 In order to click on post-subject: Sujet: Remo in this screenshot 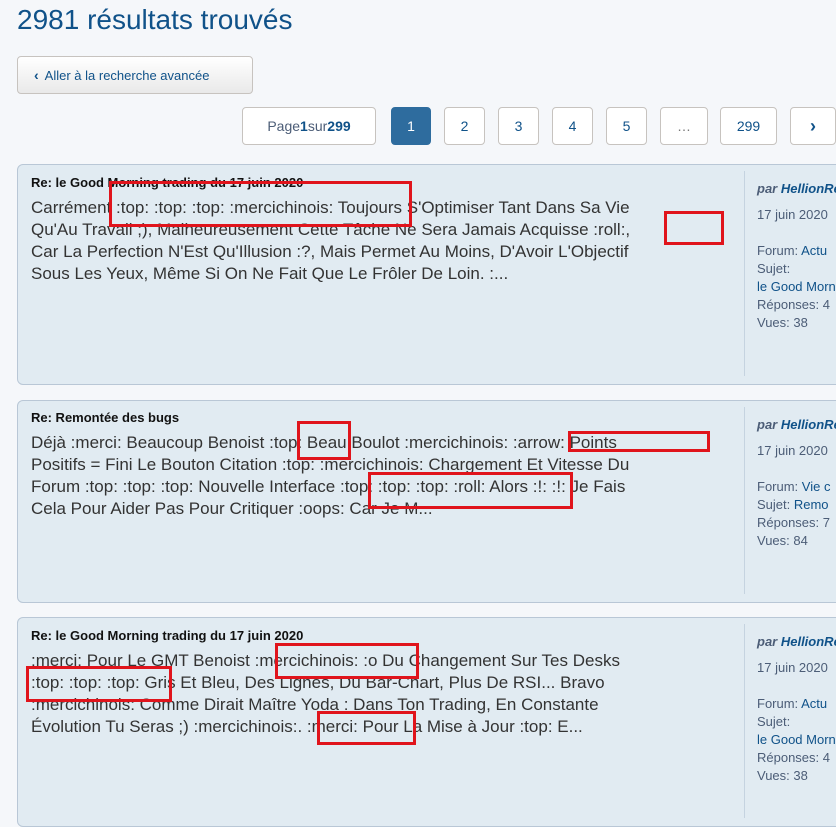, I will do `click(793, 504)`.